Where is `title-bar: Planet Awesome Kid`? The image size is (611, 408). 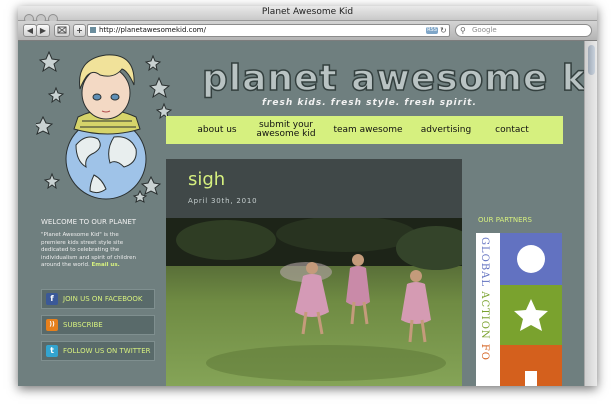
title-bar: Planet Awesome Kid is located at coordinates (307, 15).